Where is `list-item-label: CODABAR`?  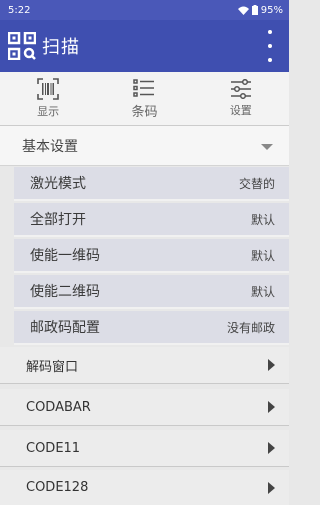 list-item-label: CODABAR is located at coordinates (58, 407).